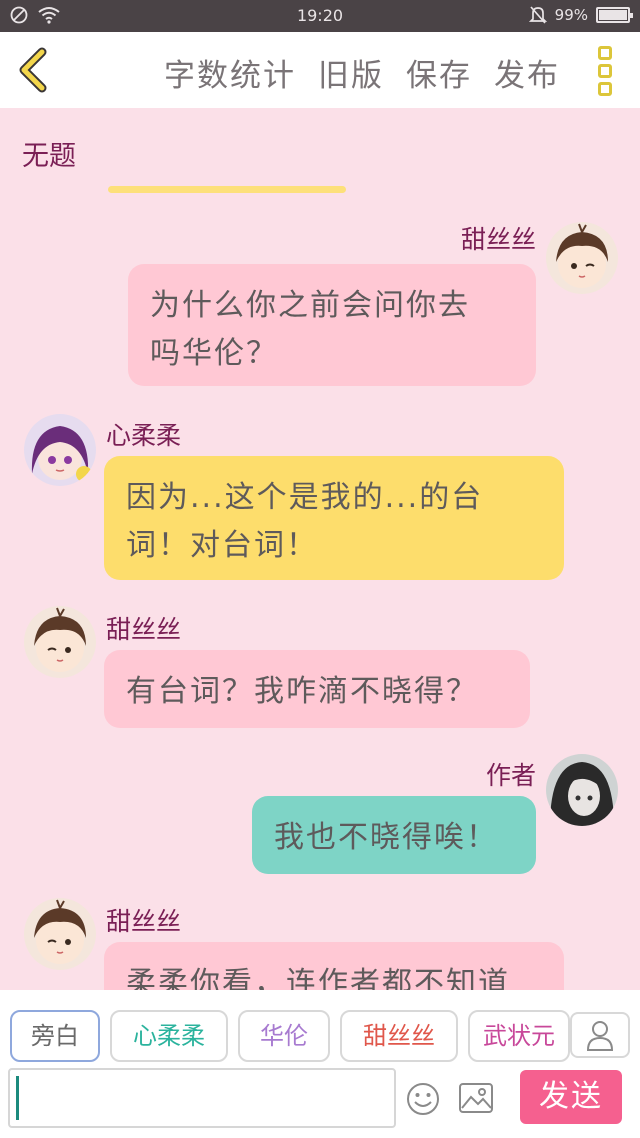 The image size is (640, 1138). What do you see at coordinates (318, 978) in the screenshot?
I see `message-text-line: 柔柔你看，连作者都不知道` at bounding box center [318, 978].